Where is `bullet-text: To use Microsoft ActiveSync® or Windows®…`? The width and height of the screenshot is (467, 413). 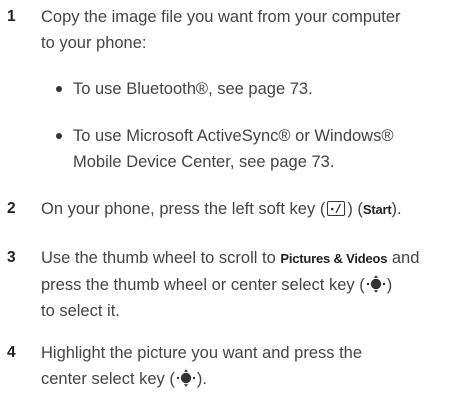
bullet-text: To use Microsoft ActiveSync® or Windows®… is located at coordinates (267, 149).